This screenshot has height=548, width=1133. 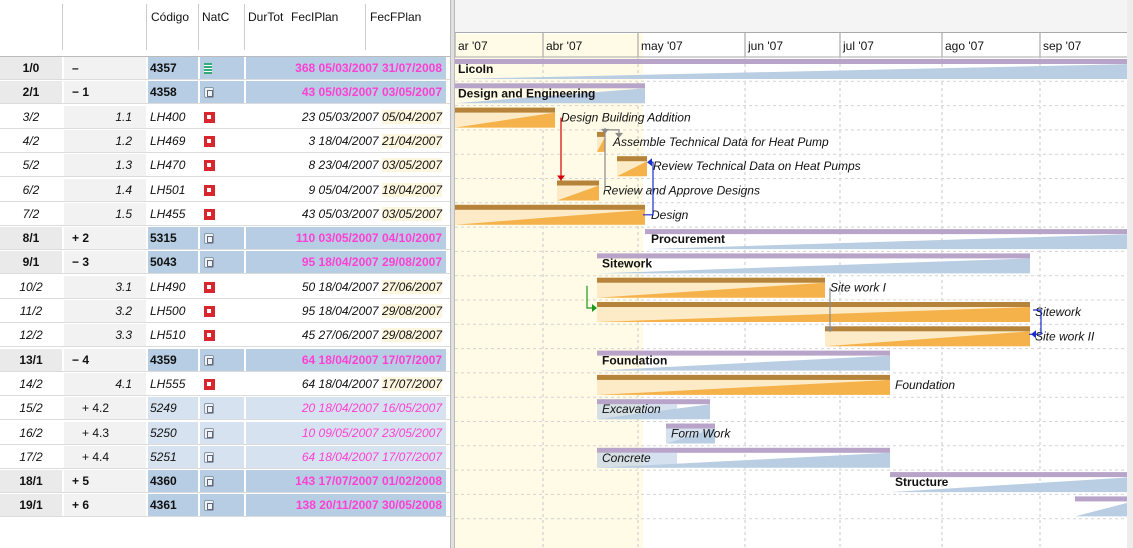 I want to click on table-row: 4/2 1.2 LH469 3 18/04/2007 21/04/2007, so click(x=225, y=141).